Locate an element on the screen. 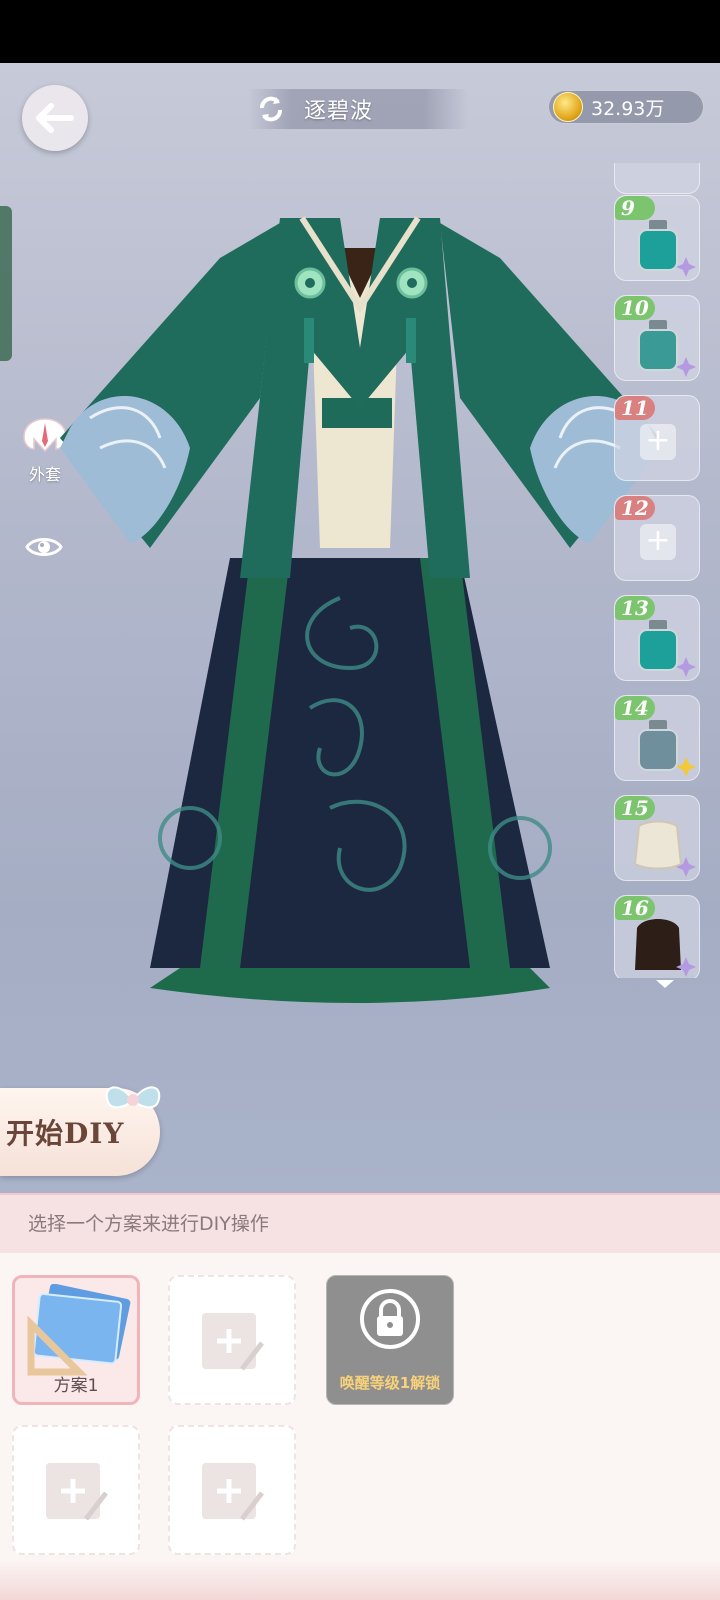  outfit-slot-list: 9 10 11 + 12 + 13 14 15 16 is located at coordinates (658, 570).